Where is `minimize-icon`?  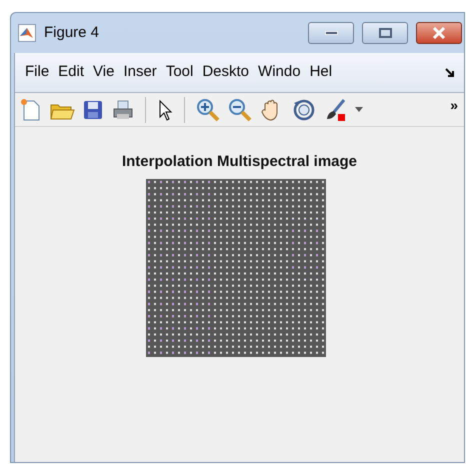
minimize-icon is located at coordinates (331, 33).